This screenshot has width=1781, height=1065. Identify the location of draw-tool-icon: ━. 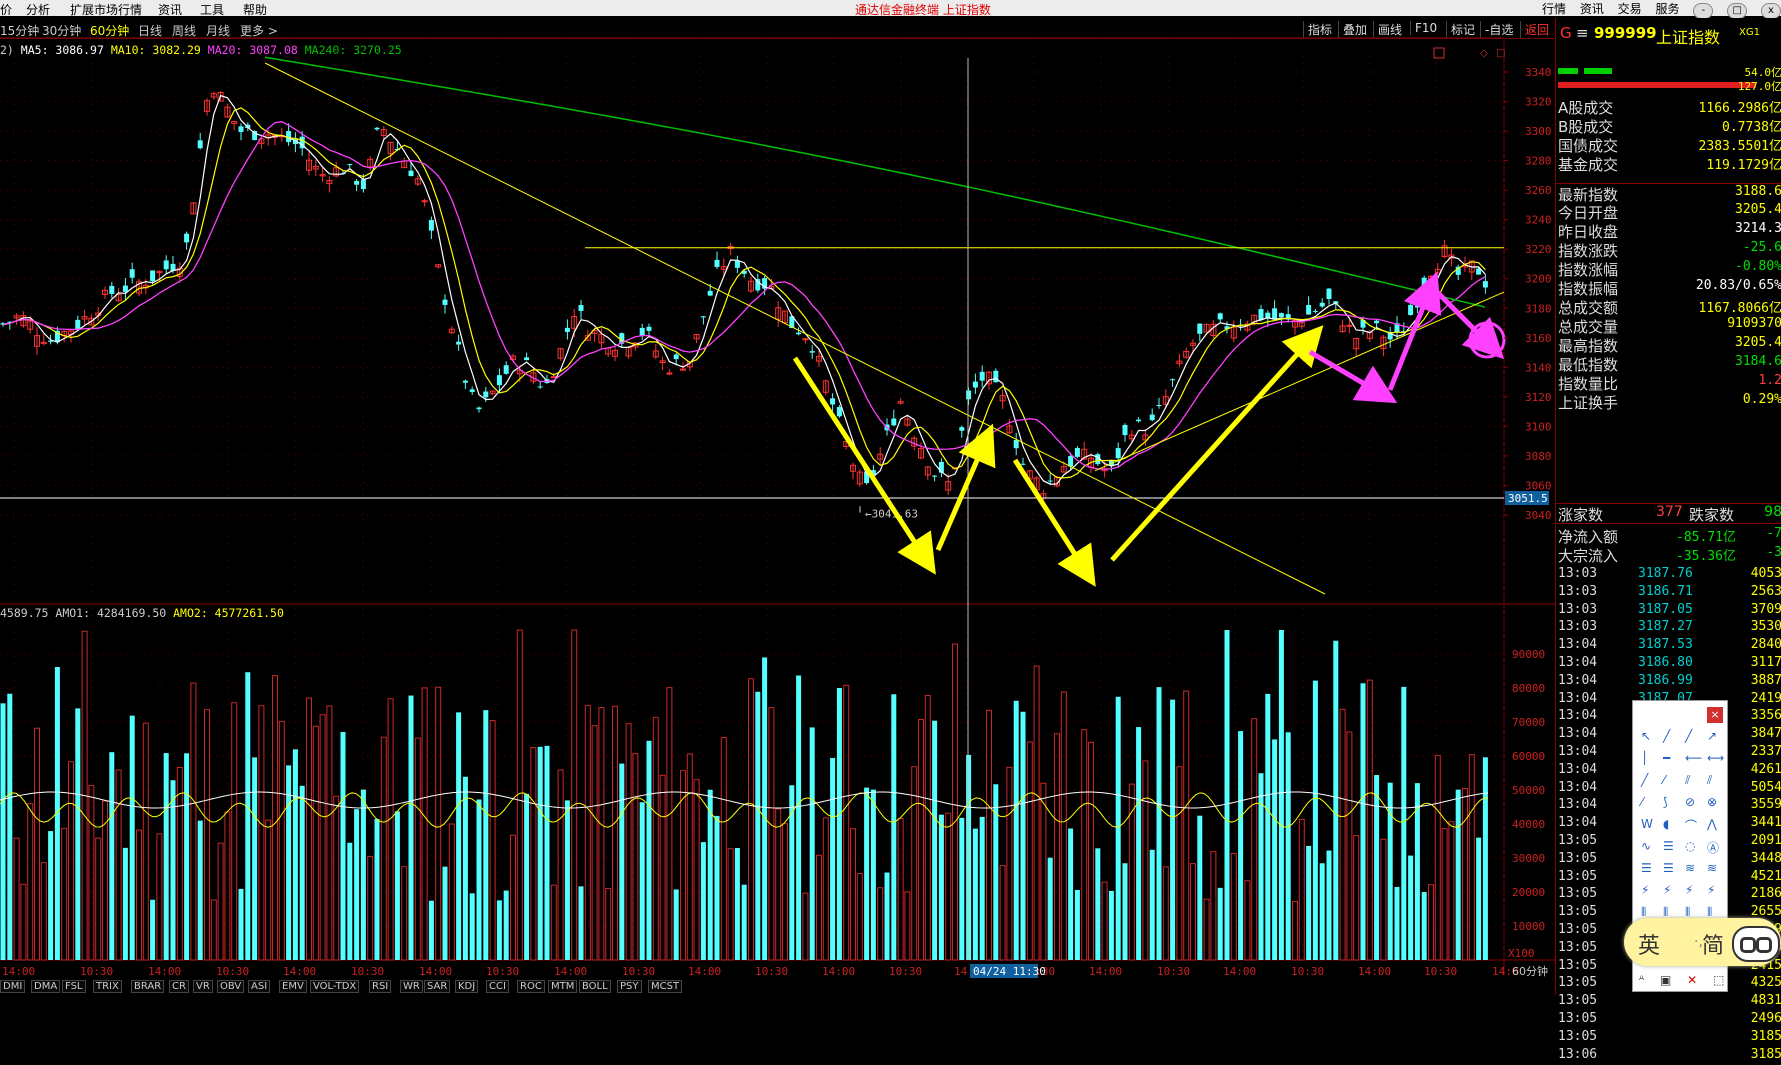
(1666, 758).